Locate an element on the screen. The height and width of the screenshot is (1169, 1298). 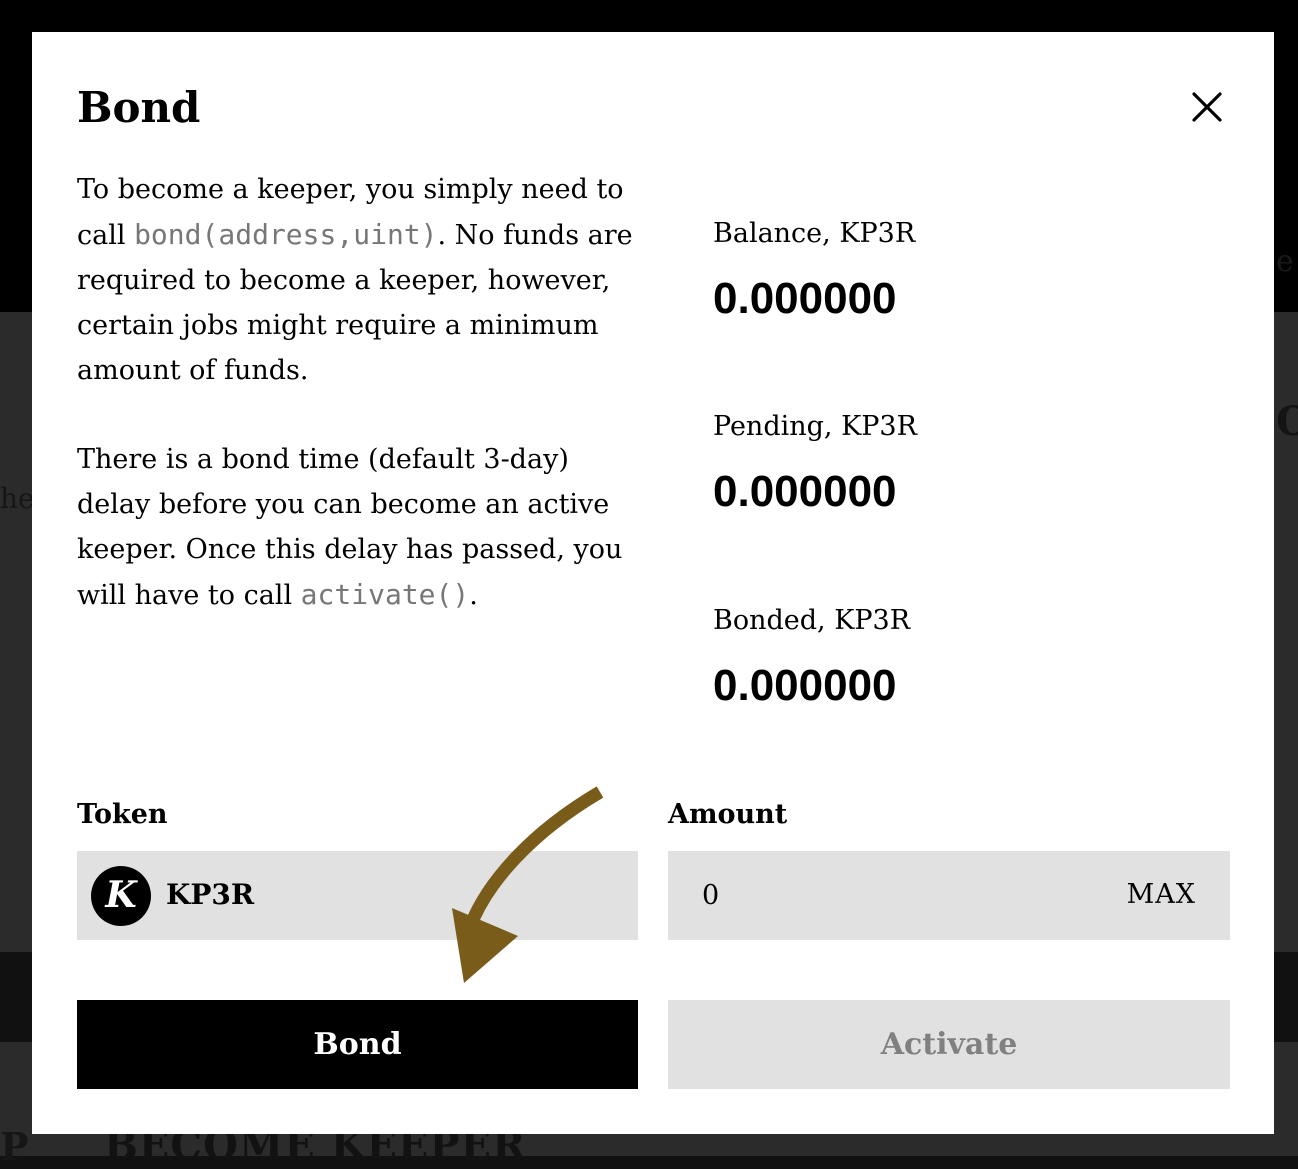
kp3r-logo-icon: K is located at coordinates (121, 896).